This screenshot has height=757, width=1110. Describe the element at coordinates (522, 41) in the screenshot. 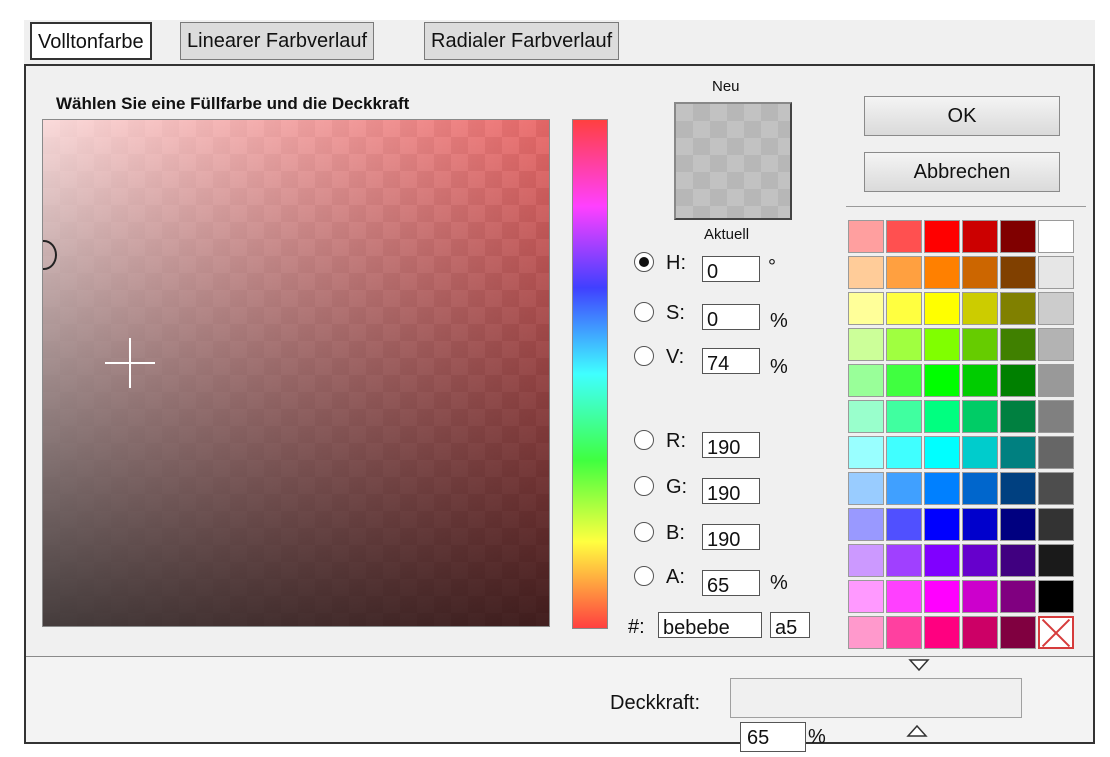

I see `tab-radial-gradient: Radialer Farbverlauf` at that location.